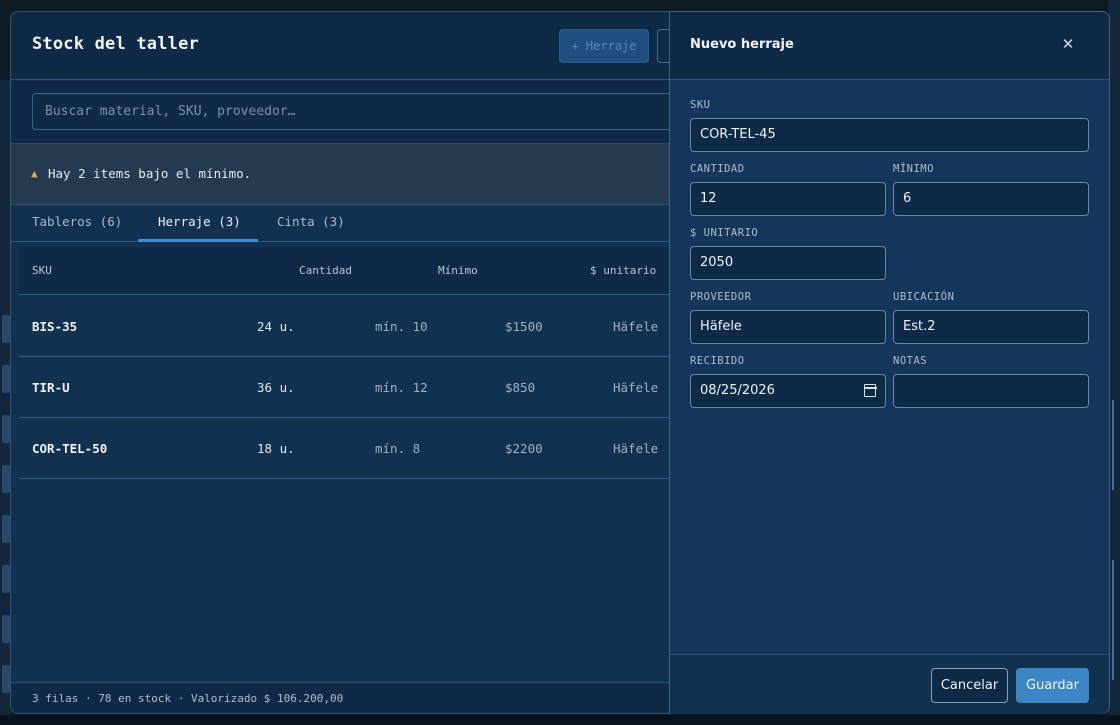  What do you see at coordinates (340, 46) in the screenshot?
I see `dialog-header: Stock del taller + Herraje` at bounding box center [340, 46].